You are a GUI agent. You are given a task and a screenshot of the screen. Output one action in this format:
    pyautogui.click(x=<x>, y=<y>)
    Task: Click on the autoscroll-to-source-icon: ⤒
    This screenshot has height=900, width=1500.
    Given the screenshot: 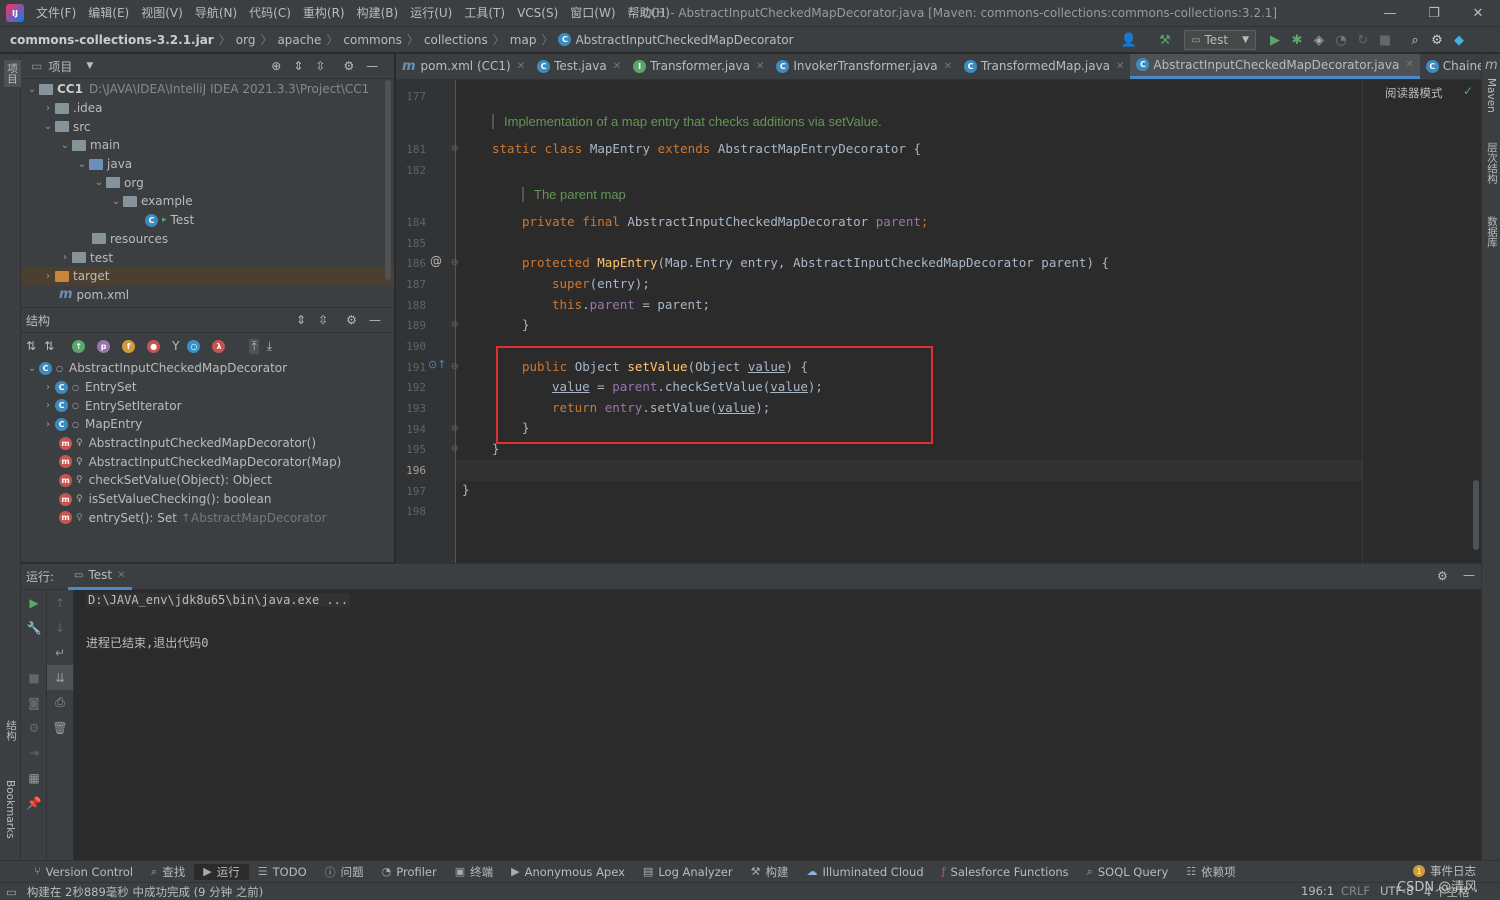 What is the action you would take?
    pyautogui.click(x=254, y=346)
    